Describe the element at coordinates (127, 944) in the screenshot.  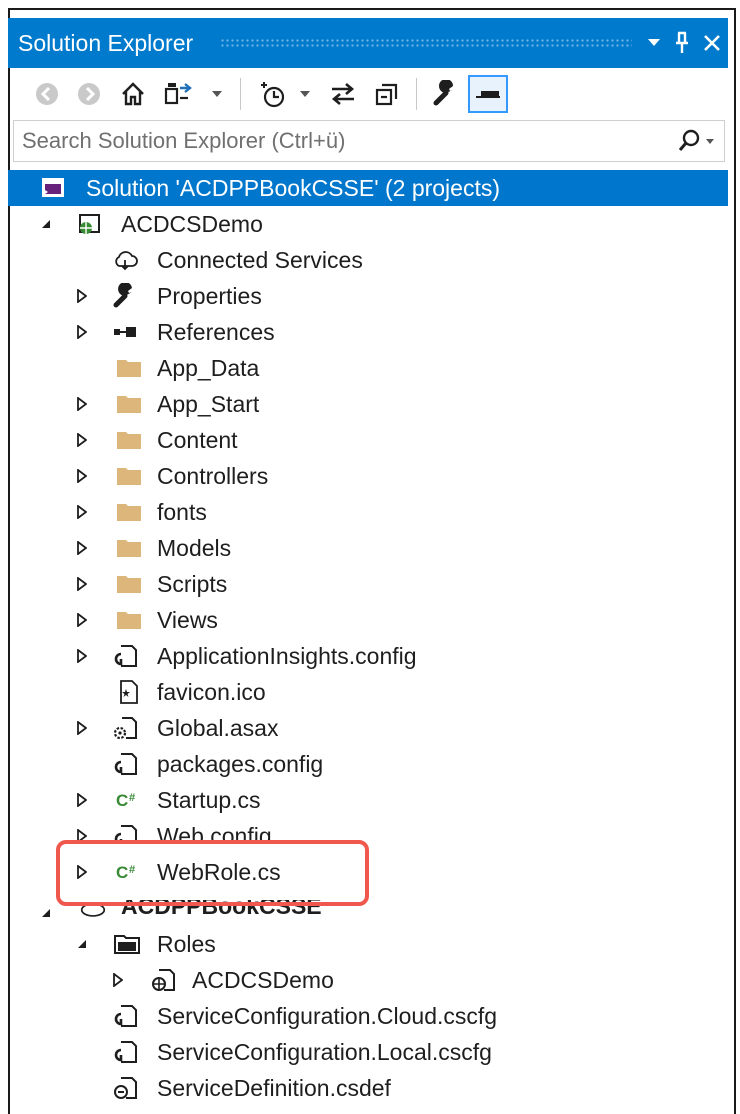
I see `roles-folder-icon` at that location.